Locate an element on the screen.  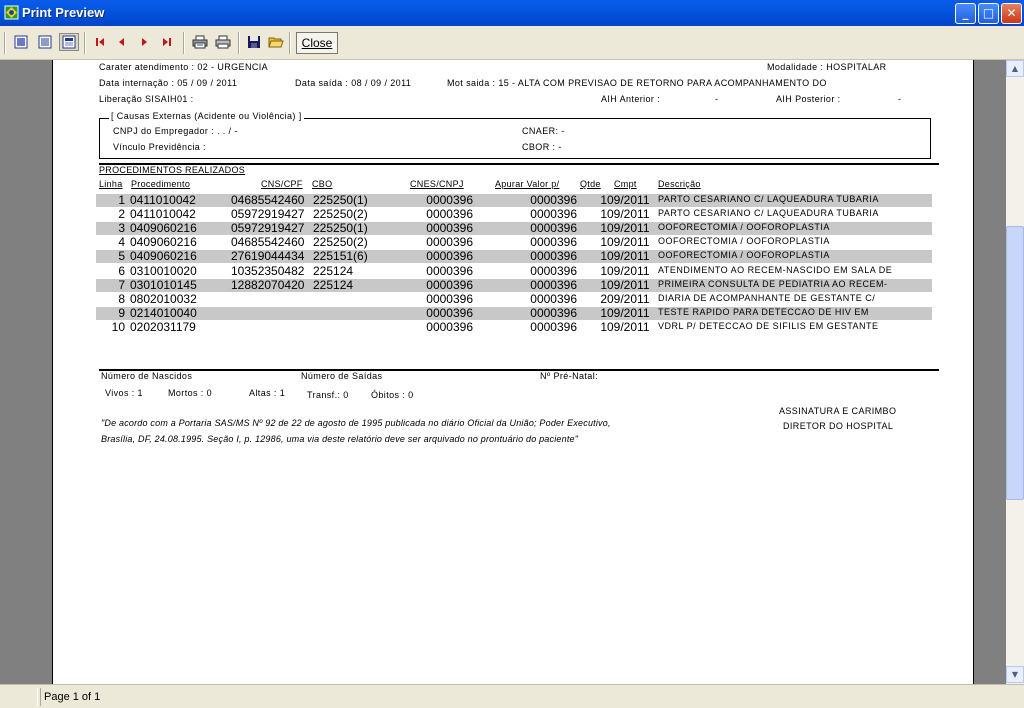
procedimentos-title: PROCEDIMENTOS REALIZADOS is located at coordinates (172, 170).